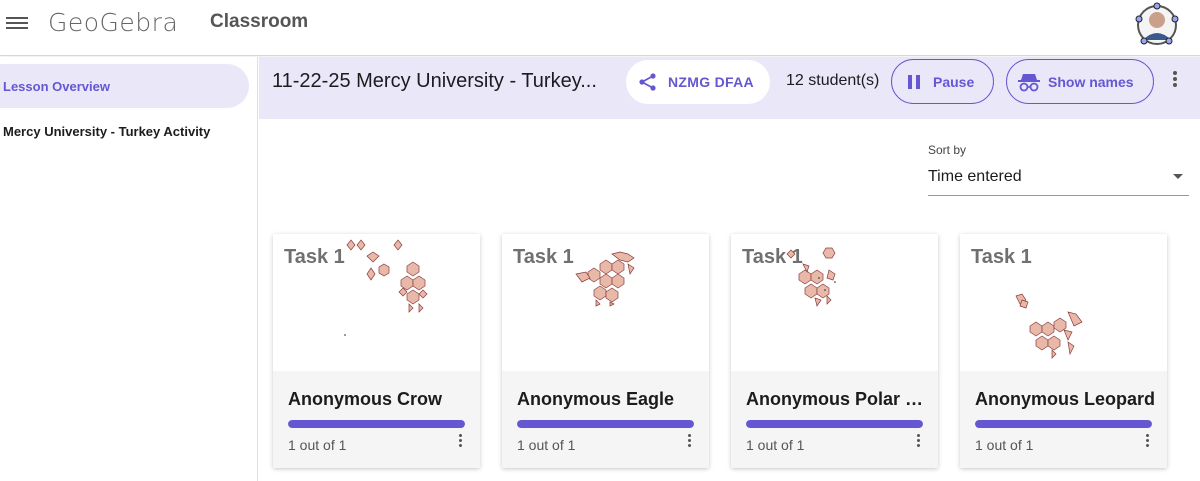 The width and height of the screenshot is (1200, 481). Describe the element at coordinates (259, 21) in the screenshot. I see `app-name: Classroom` at that location.